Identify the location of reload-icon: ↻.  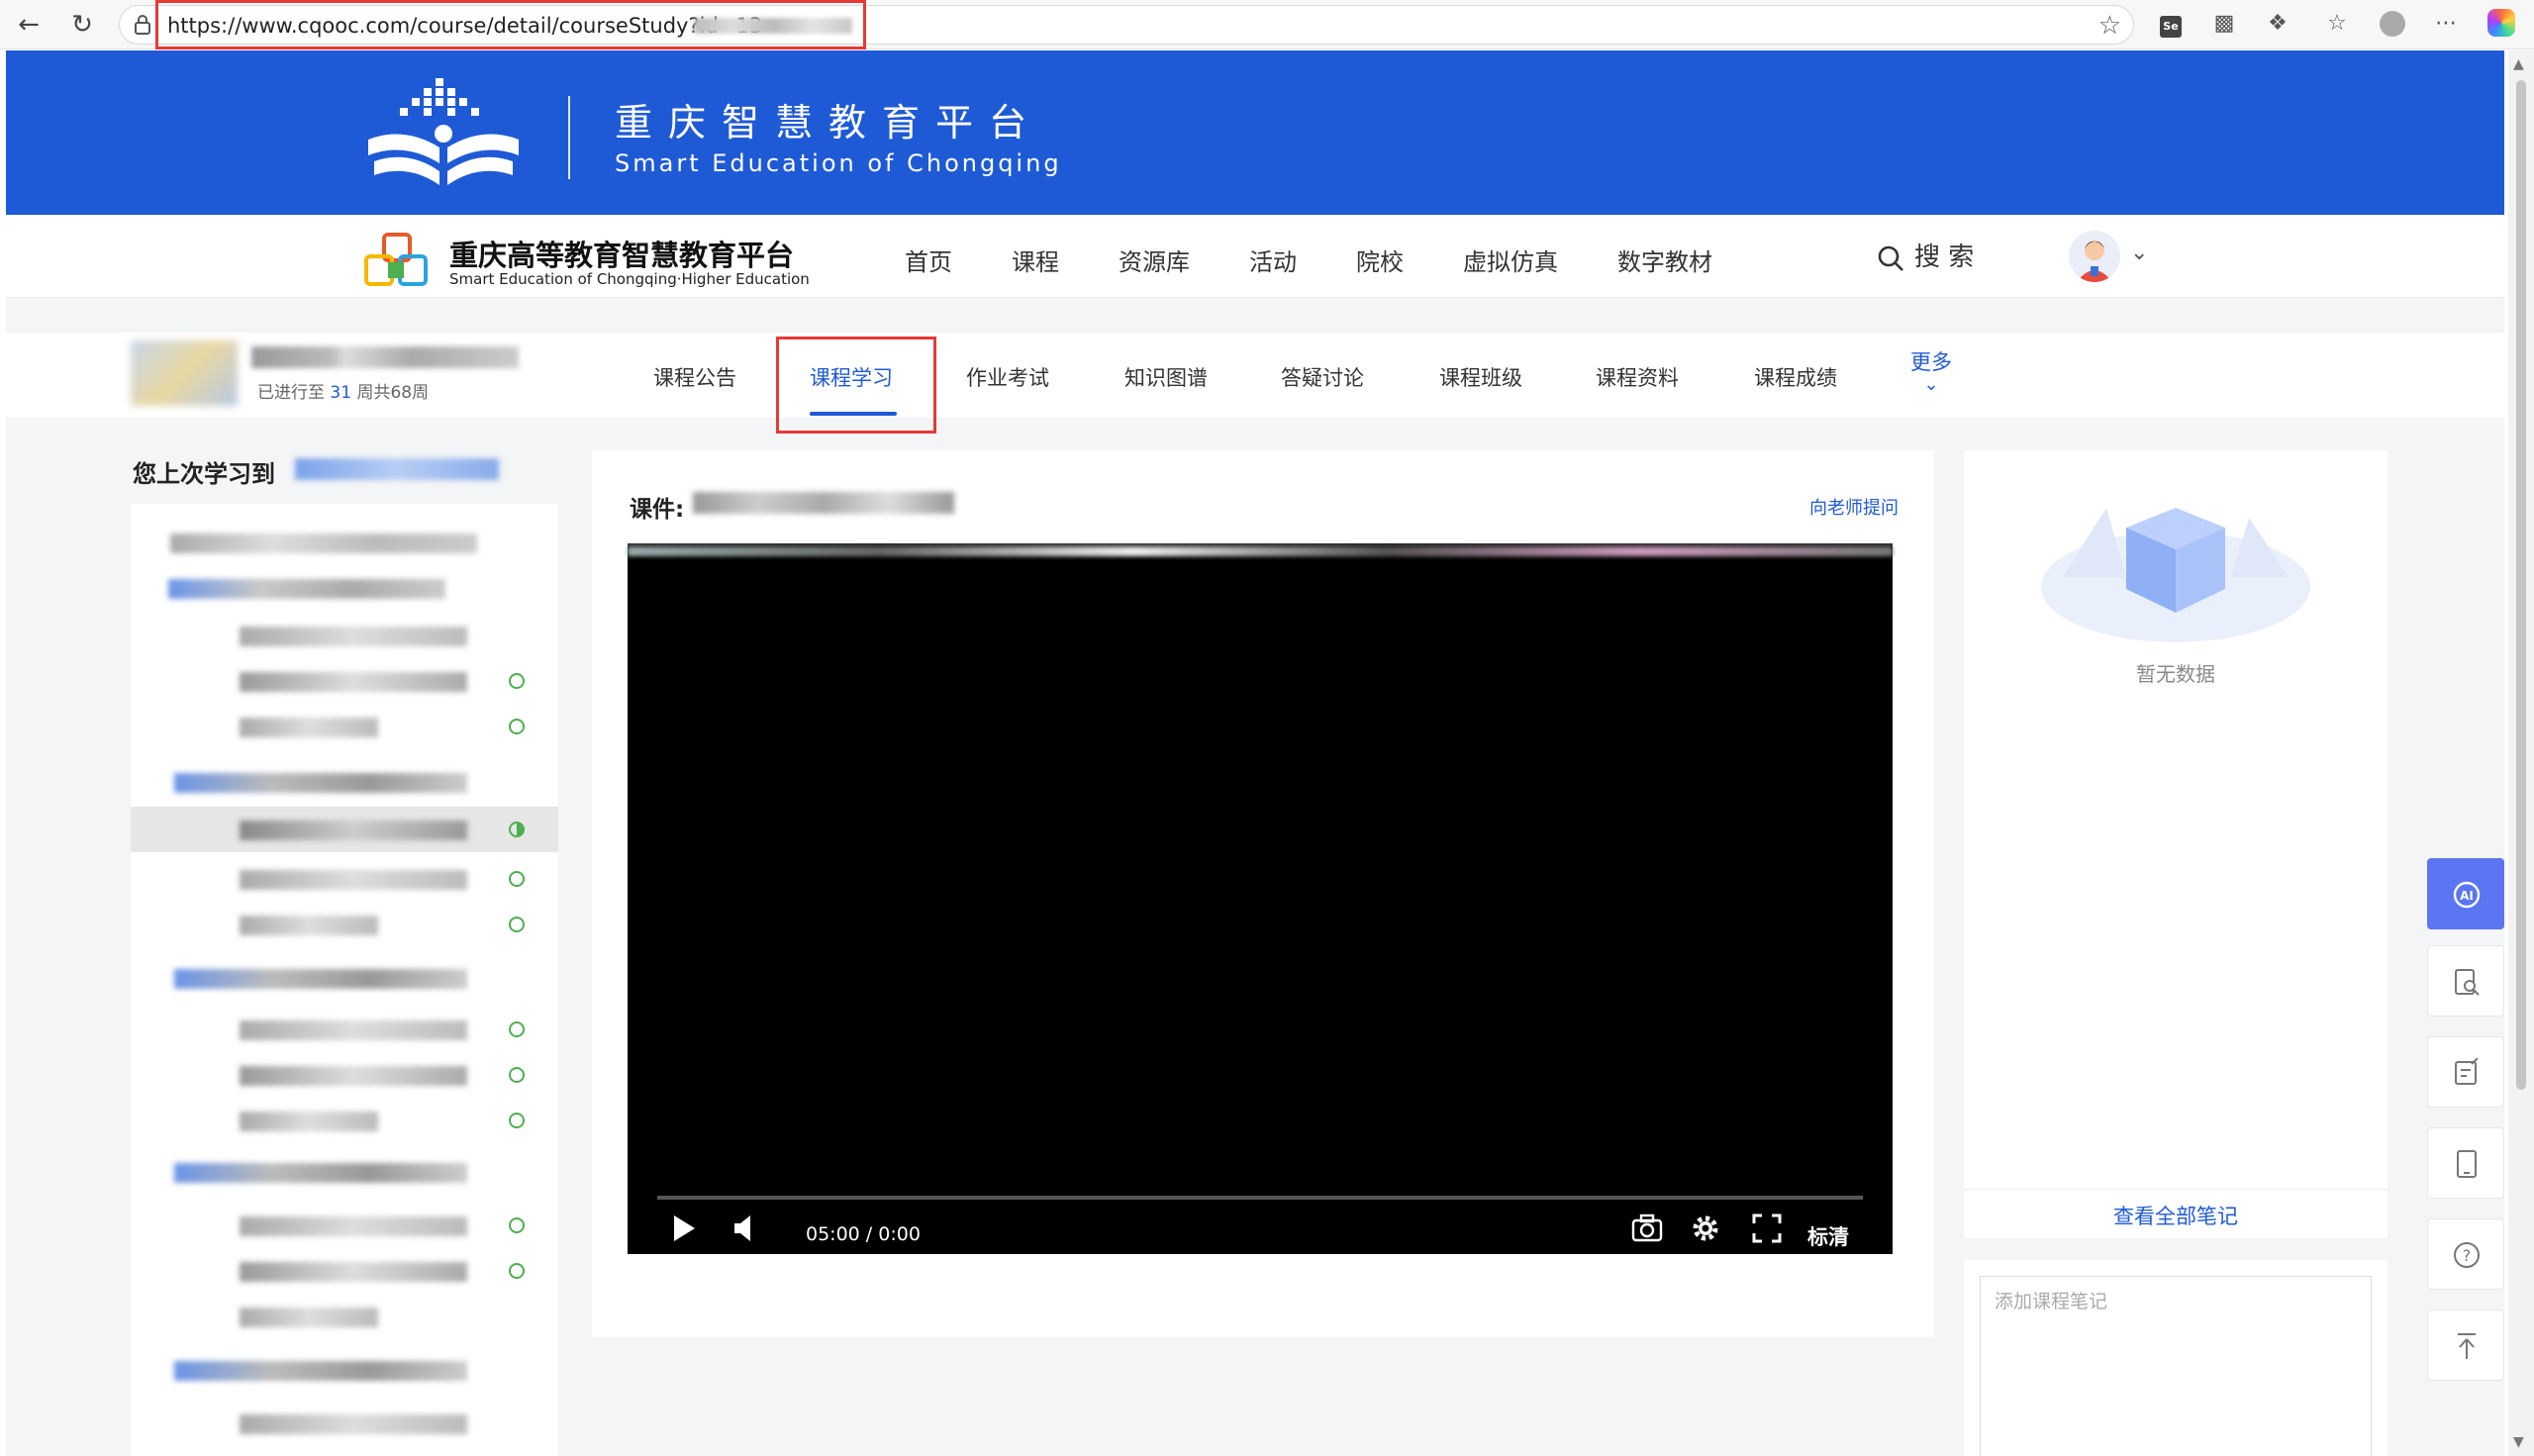
(82, 25).